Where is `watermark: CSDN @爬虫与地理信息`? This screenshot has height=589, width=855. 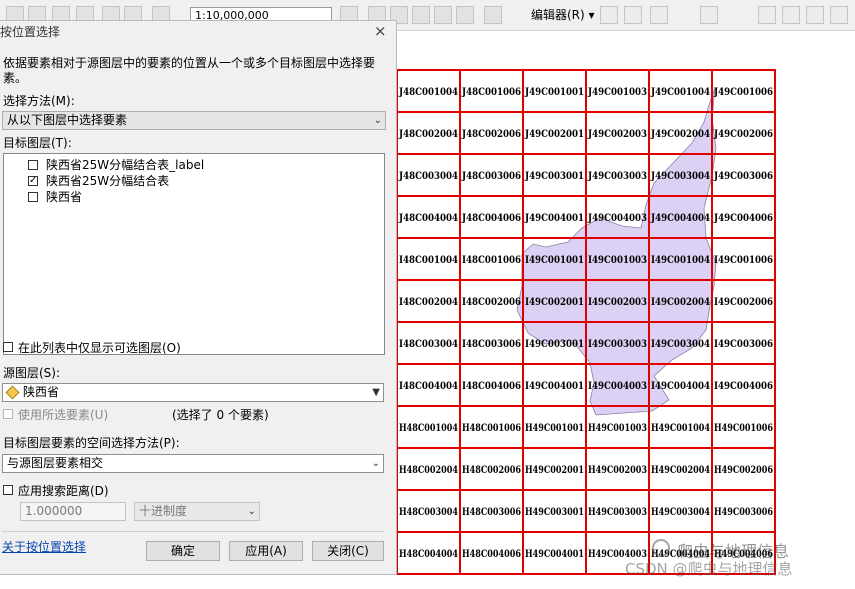
watermark: CSDN @爬虫与地理信息 is located at coordinates (709, 569).